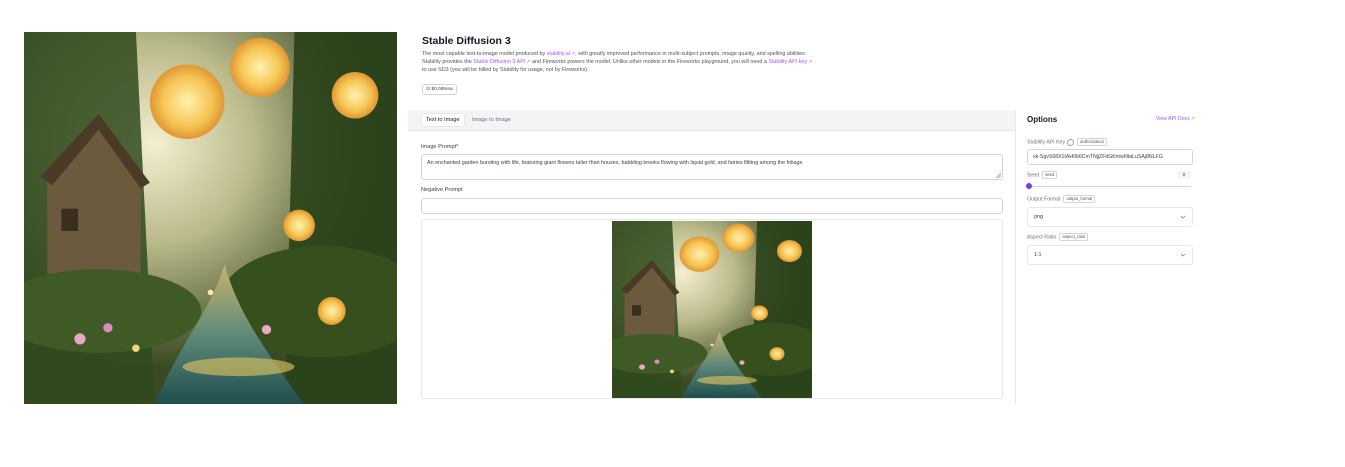  What do you see at coordinates (1044, 199) in the screenshot?
I see `output-format-label: Output Format` at bounding box center [1044, 199].